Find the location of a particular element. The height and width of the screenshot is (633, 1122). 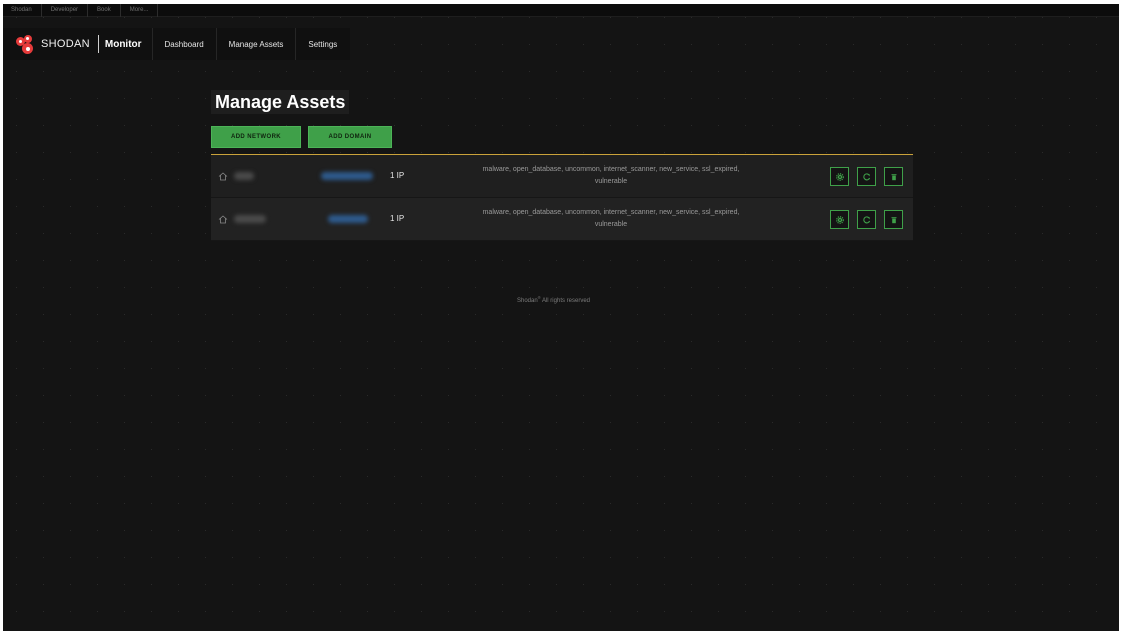

topbar-link-developer: Developer is located at coordinates (65, 10).